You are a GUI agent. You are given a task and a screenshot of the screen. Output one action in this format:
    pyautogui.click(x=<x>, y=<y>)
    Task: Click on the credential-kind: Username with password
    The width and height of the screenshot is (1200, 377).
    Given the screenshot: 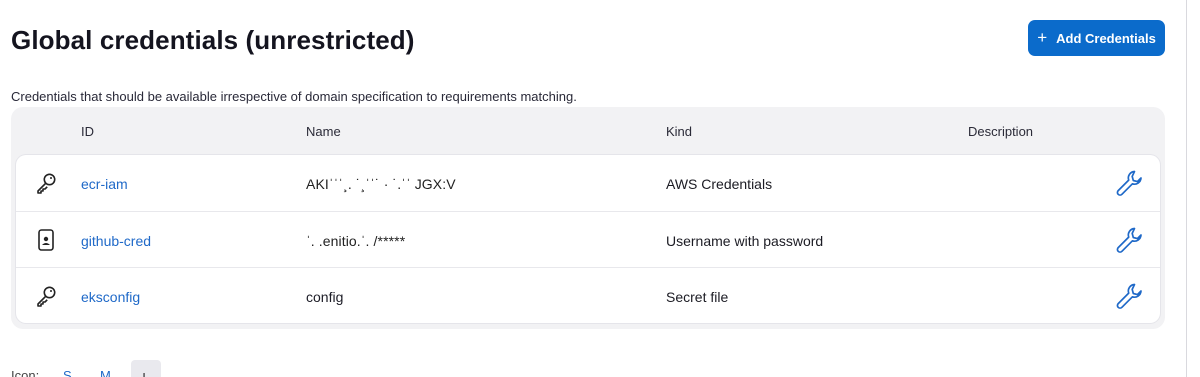 What is the action you would take?
    pyautogui.click(x=745, y=241)
    